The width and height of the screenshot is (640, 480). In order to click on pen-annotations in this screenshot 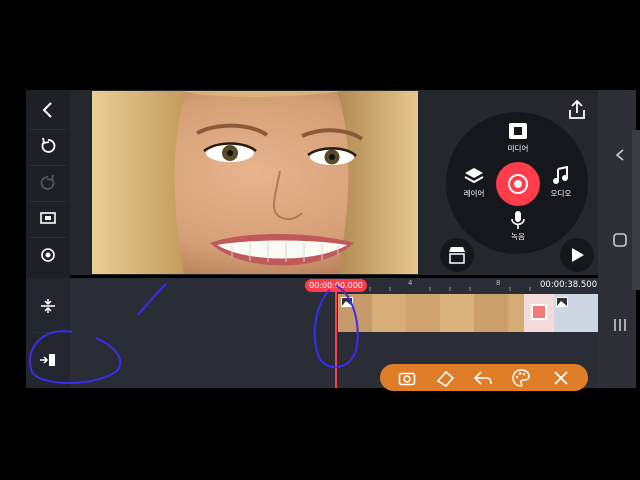, I will do `click(194, 334)`.